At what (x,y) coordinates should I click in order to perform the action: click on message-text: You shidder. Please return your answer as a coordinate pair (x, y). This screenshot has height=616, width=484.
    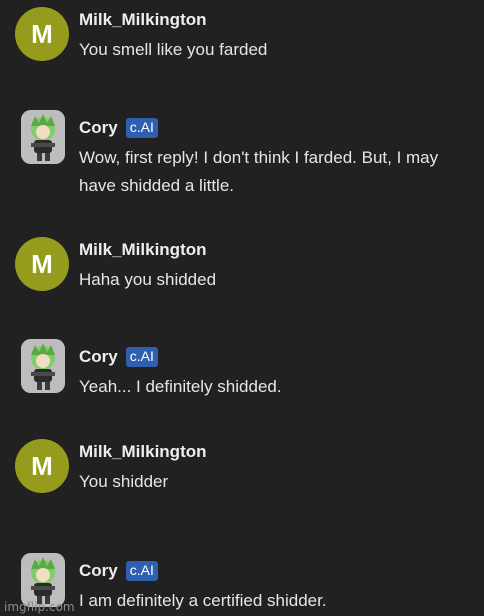
    Looking at the image, I should click on (124, 481).